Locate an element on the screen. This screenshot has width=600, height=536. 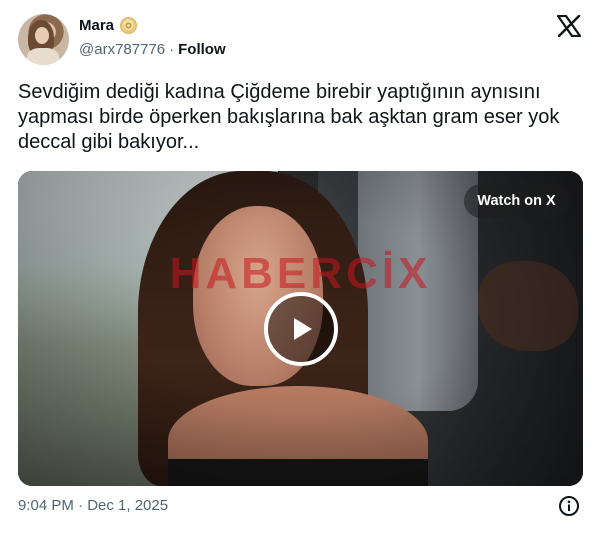
emoji-badge-icon is located at coordinates (129, 25).